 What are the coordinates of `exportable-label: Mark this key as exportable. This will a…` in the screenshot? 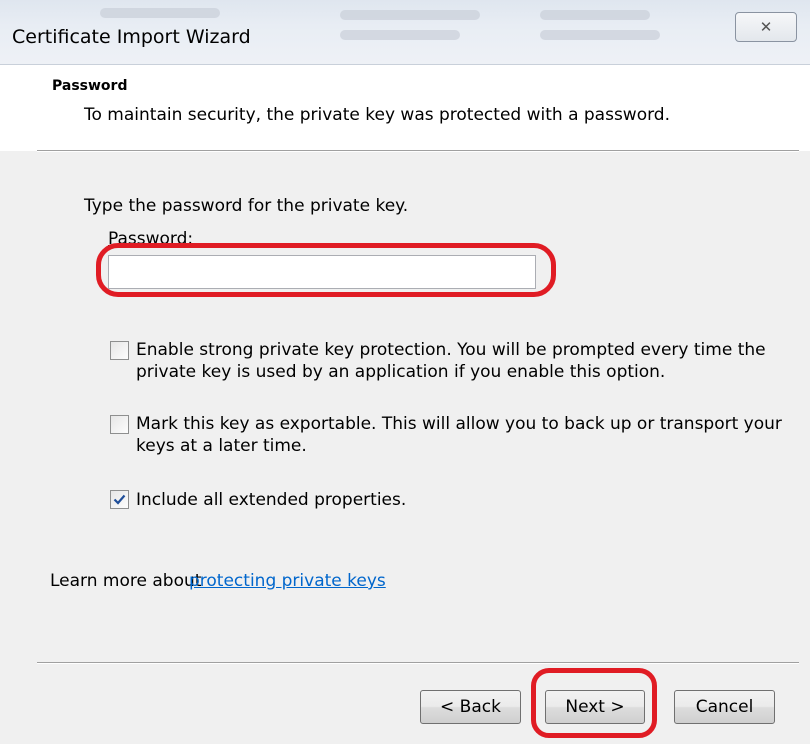 It's located at (459, 435).